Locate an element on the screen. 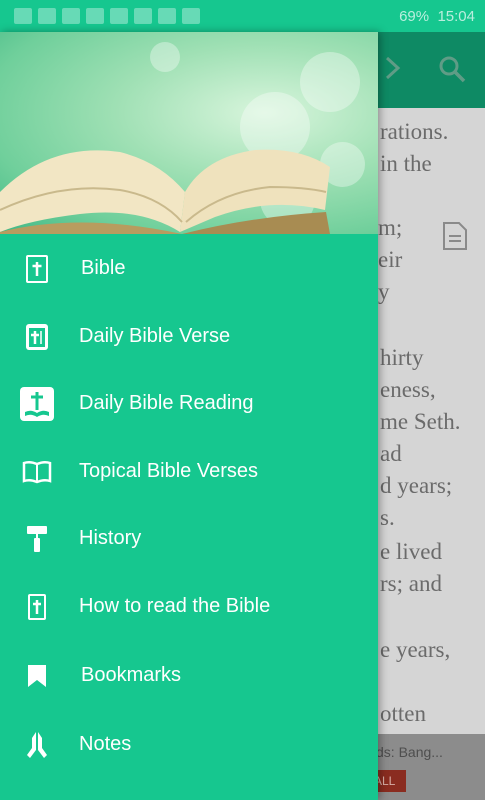 This screenshot has width=485, height=800. search-icon is located at coordinates (452, 69).